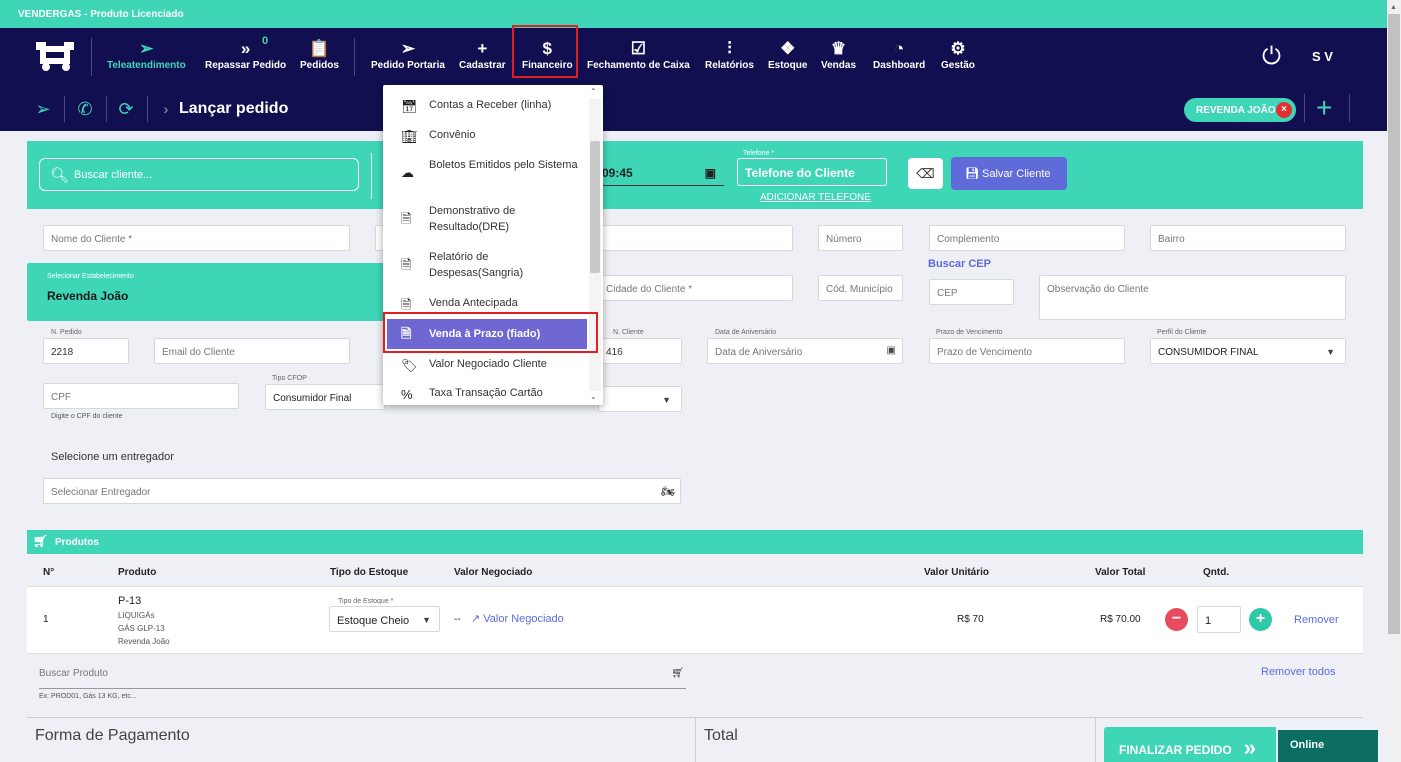 The height and width of the screenshot is (762, 1401). I want to click on row-product: P-13, so click(130, 601).